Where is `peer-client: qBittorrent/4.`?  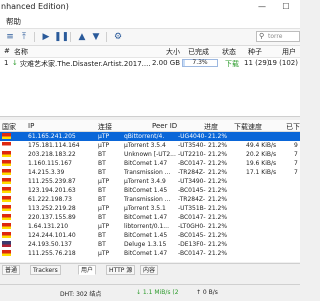 peer-client: qBittorrent/4. is located at coordinates (144, 136).